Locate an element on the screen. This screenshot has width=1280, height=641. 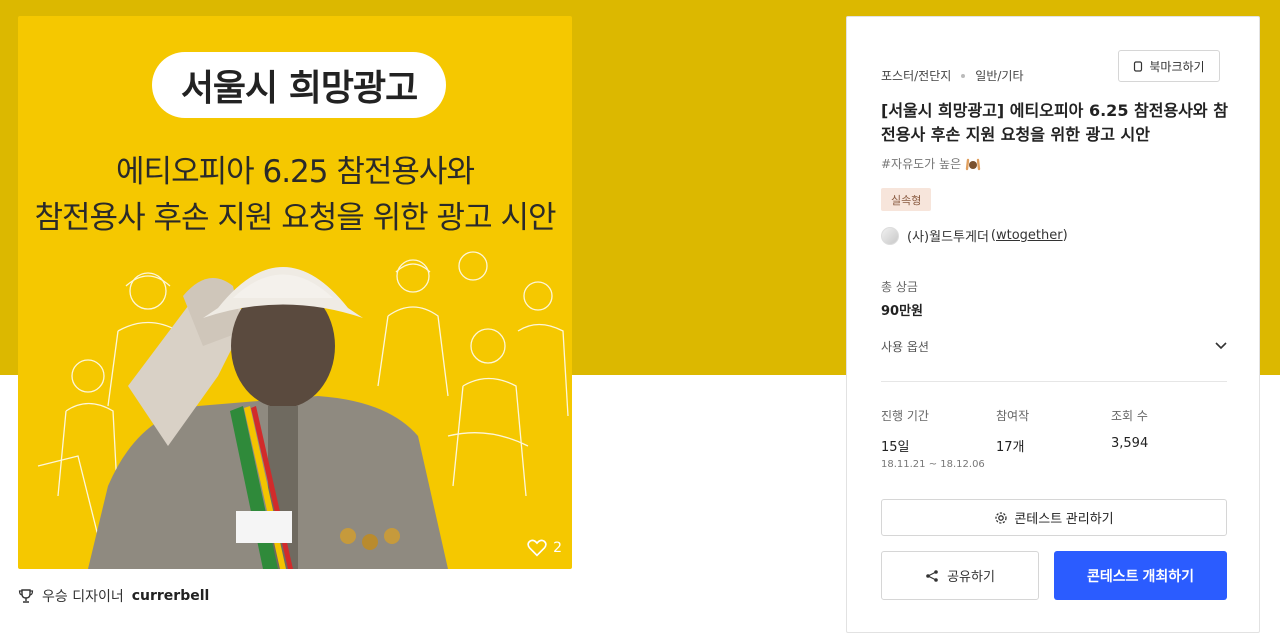
prize-value: 90만원 is located at coordinates (902, 311).